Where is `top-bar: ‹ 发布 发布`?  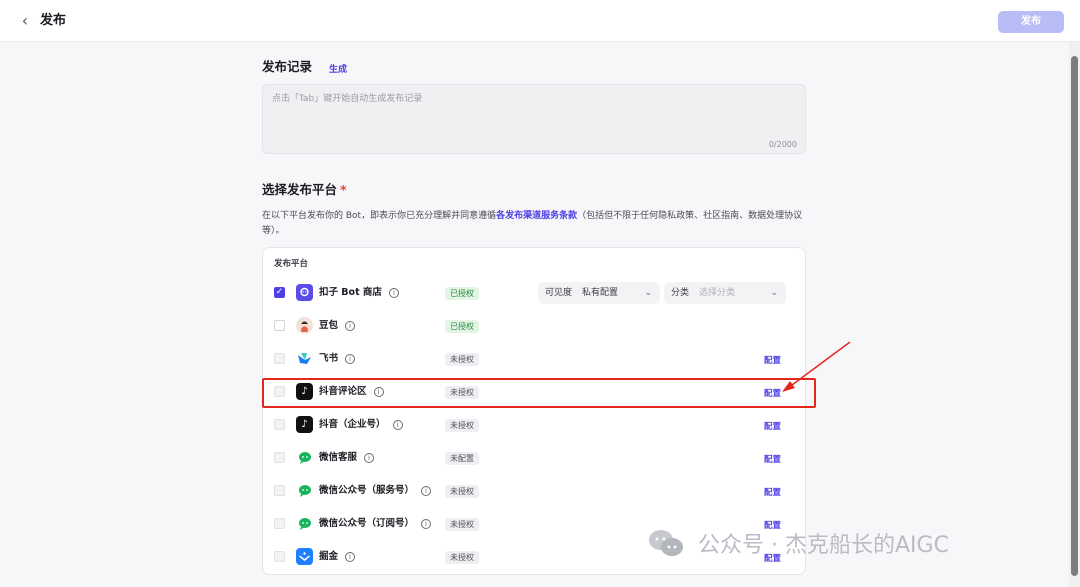
top-bar: ‹ 发布 发布 is located at coordinates (540, 21).